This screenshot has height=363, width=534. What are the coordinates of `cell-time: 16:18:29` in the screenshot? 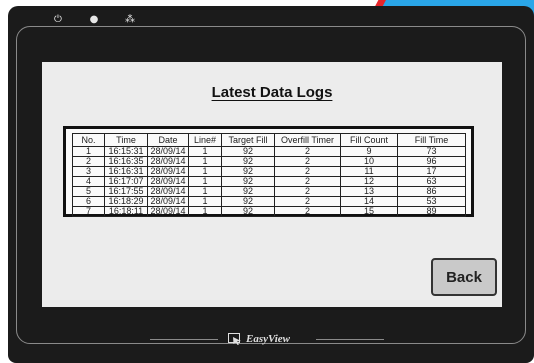 It's located at (126, 201).